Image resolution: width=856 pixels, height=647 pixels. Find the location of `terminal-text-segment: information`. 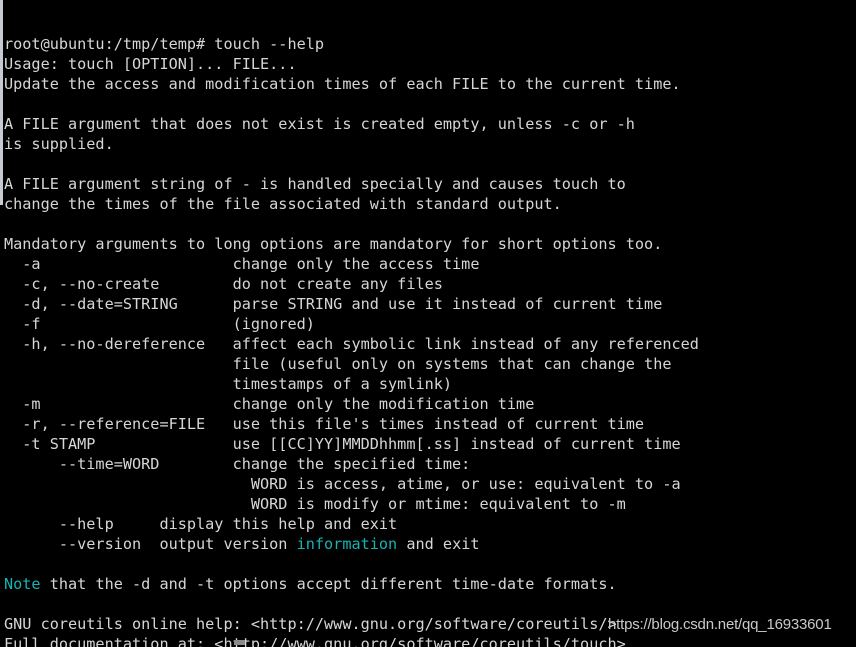

terminal-text-segment: information is located at coordinates (347, 544).